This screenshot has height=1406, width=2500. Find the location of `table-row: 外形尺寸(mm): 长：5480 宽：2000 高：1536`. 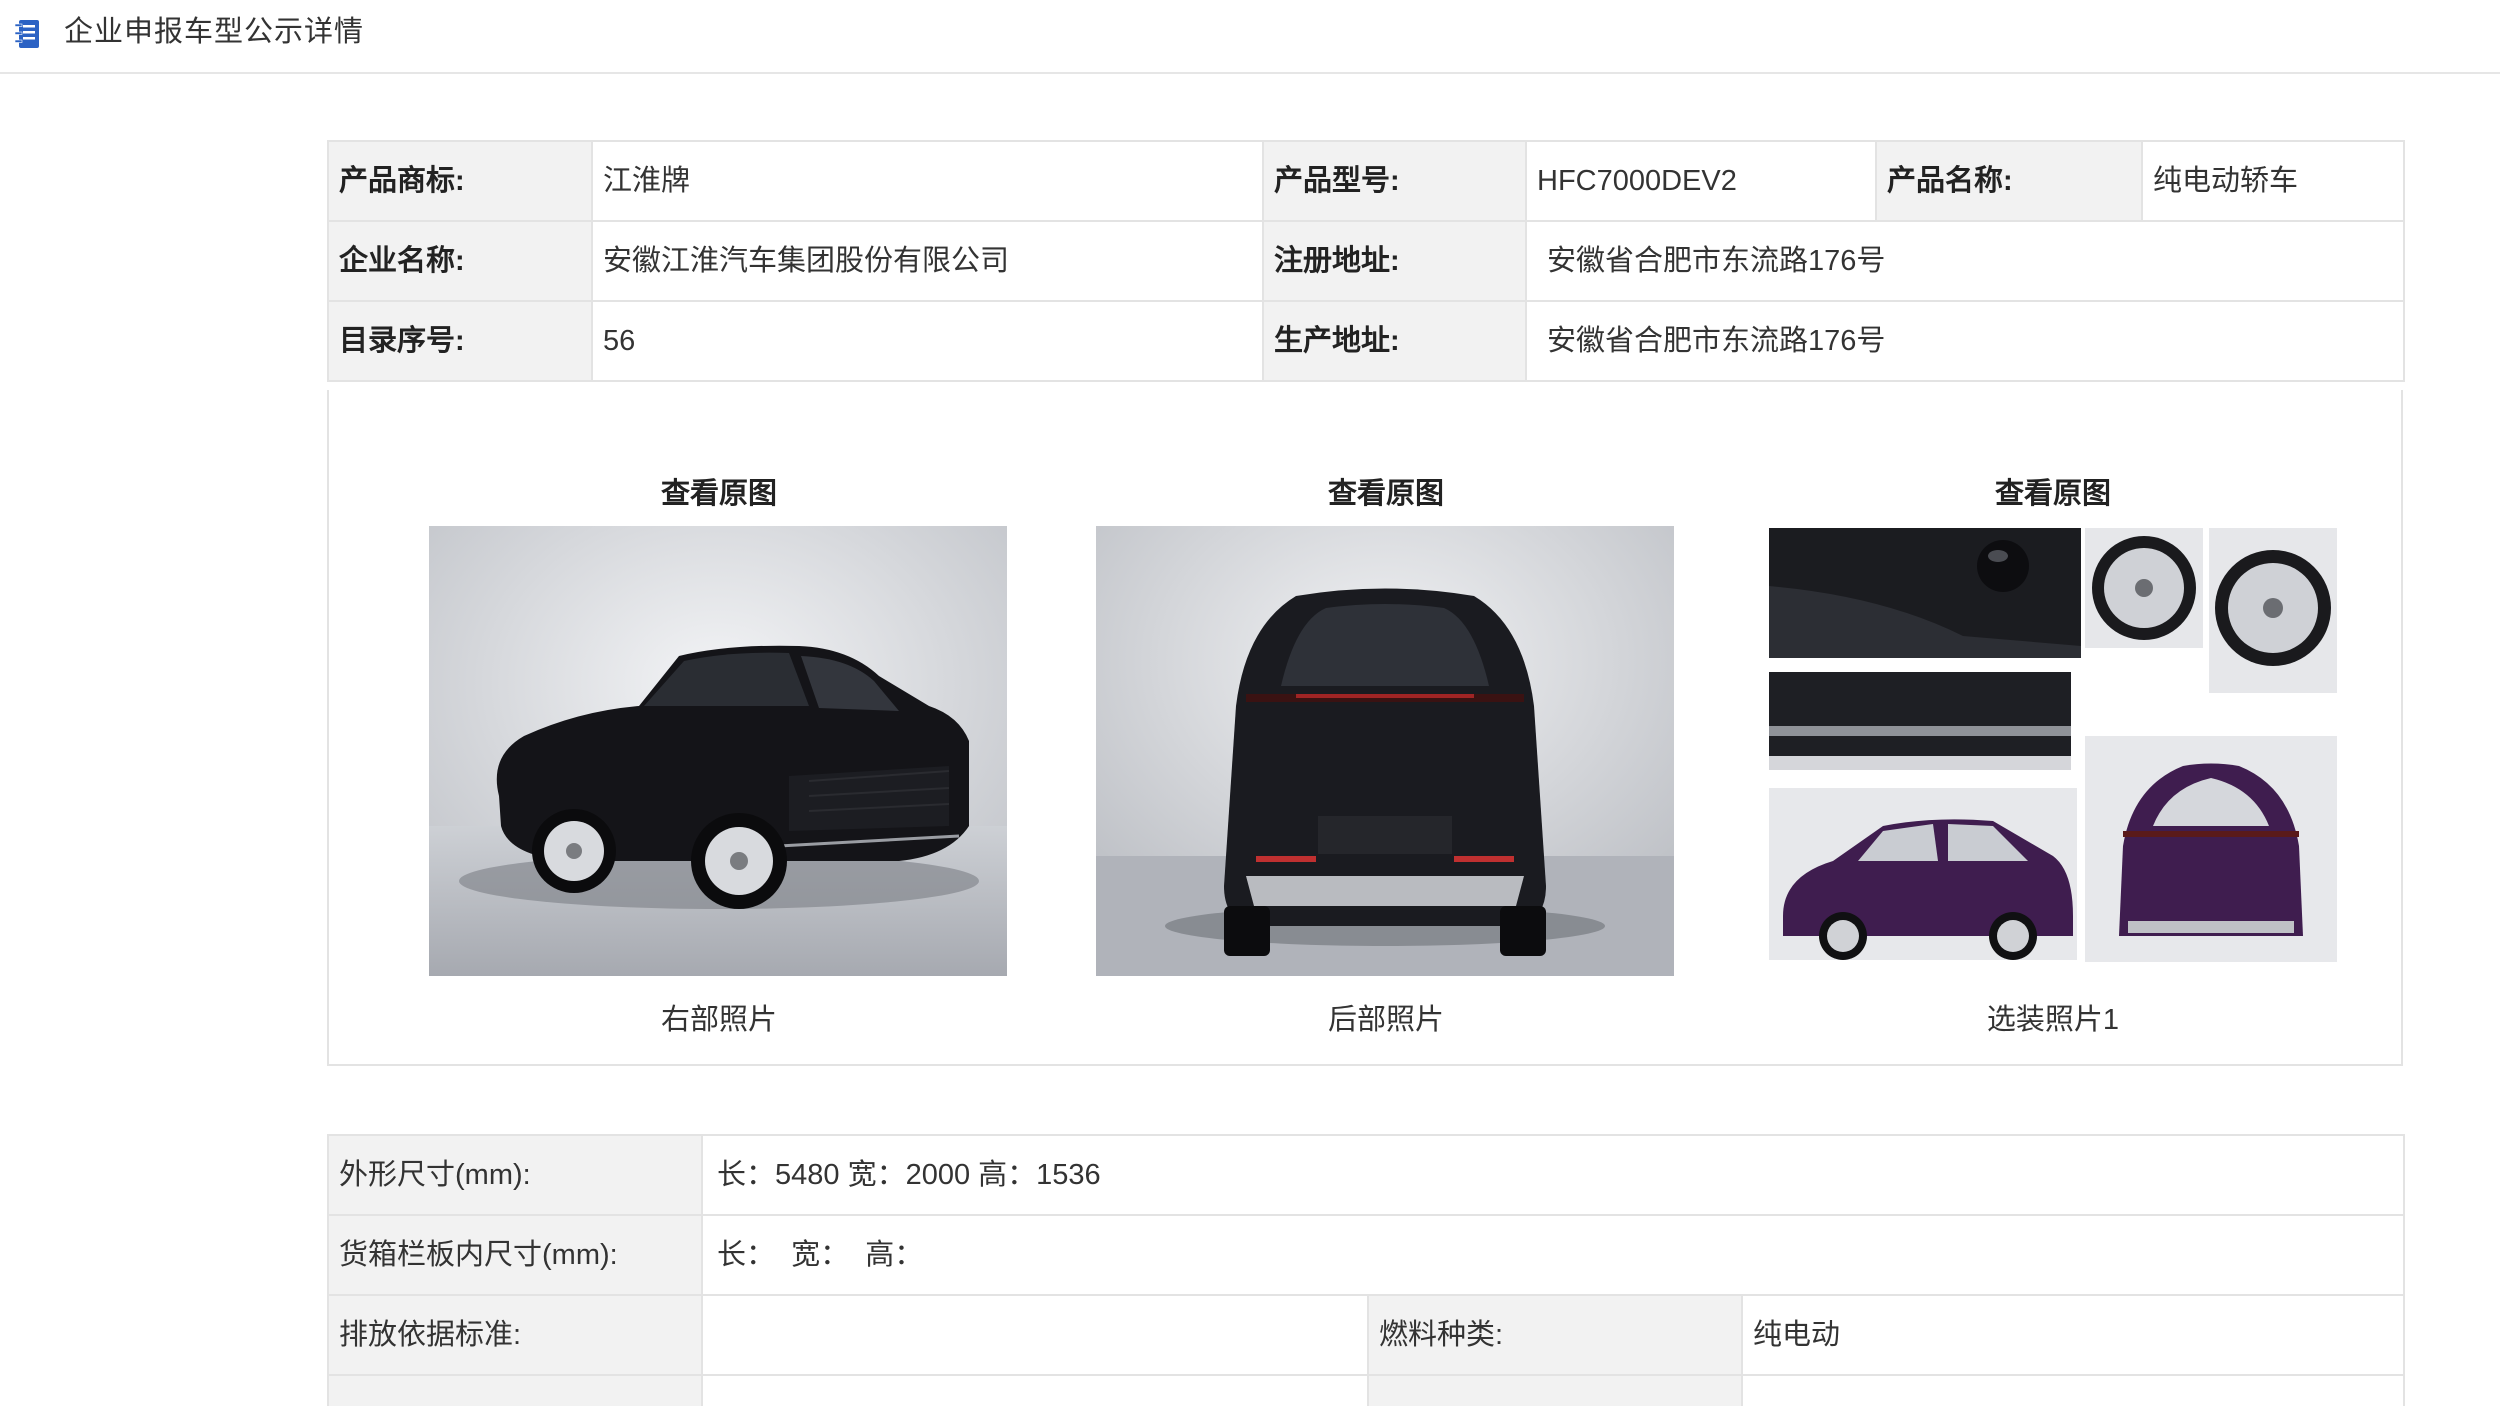

table-row: 外形尺寸(mm): 长：5480 宽：2000 高：1536 is located at coordinates (1366, 1175).